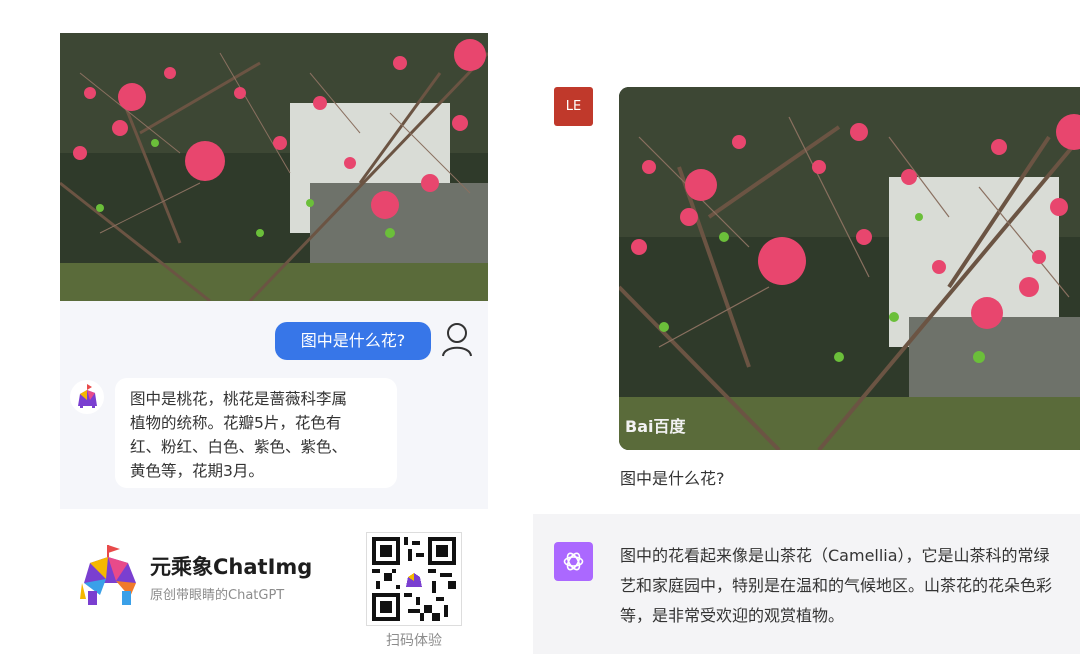 The height and width of the screenshot is (654, 1080). What do you see at coordinates (835, 555) in the screenshot?
I see `assistant-answer-line: 图中的花看起来像是山茶花（Camellia），它是山茶科的常绿` at bounding box center [835, 555].